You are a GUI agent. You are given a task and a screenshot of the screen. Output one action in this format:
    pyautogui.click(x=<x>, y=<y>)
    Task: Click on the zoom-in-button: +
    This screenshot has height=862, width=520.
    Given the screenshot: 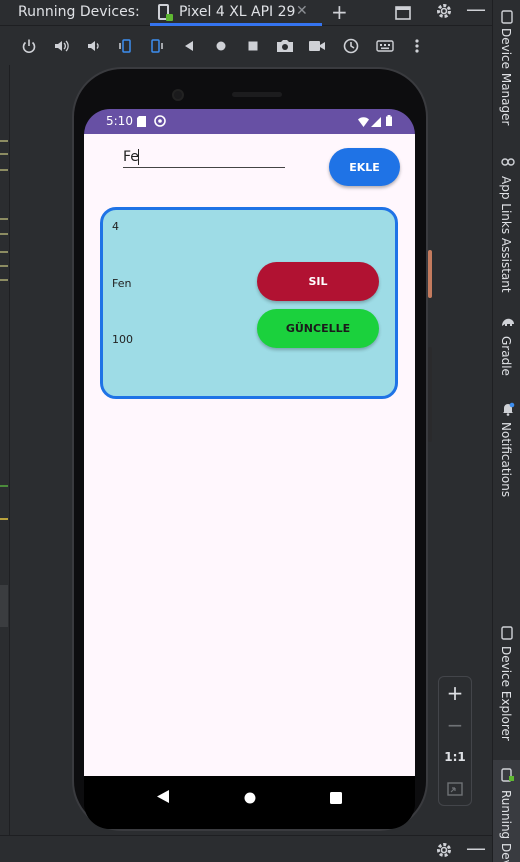 What is the action you would take?
    pyautogui.click(x=455, y=693)
    